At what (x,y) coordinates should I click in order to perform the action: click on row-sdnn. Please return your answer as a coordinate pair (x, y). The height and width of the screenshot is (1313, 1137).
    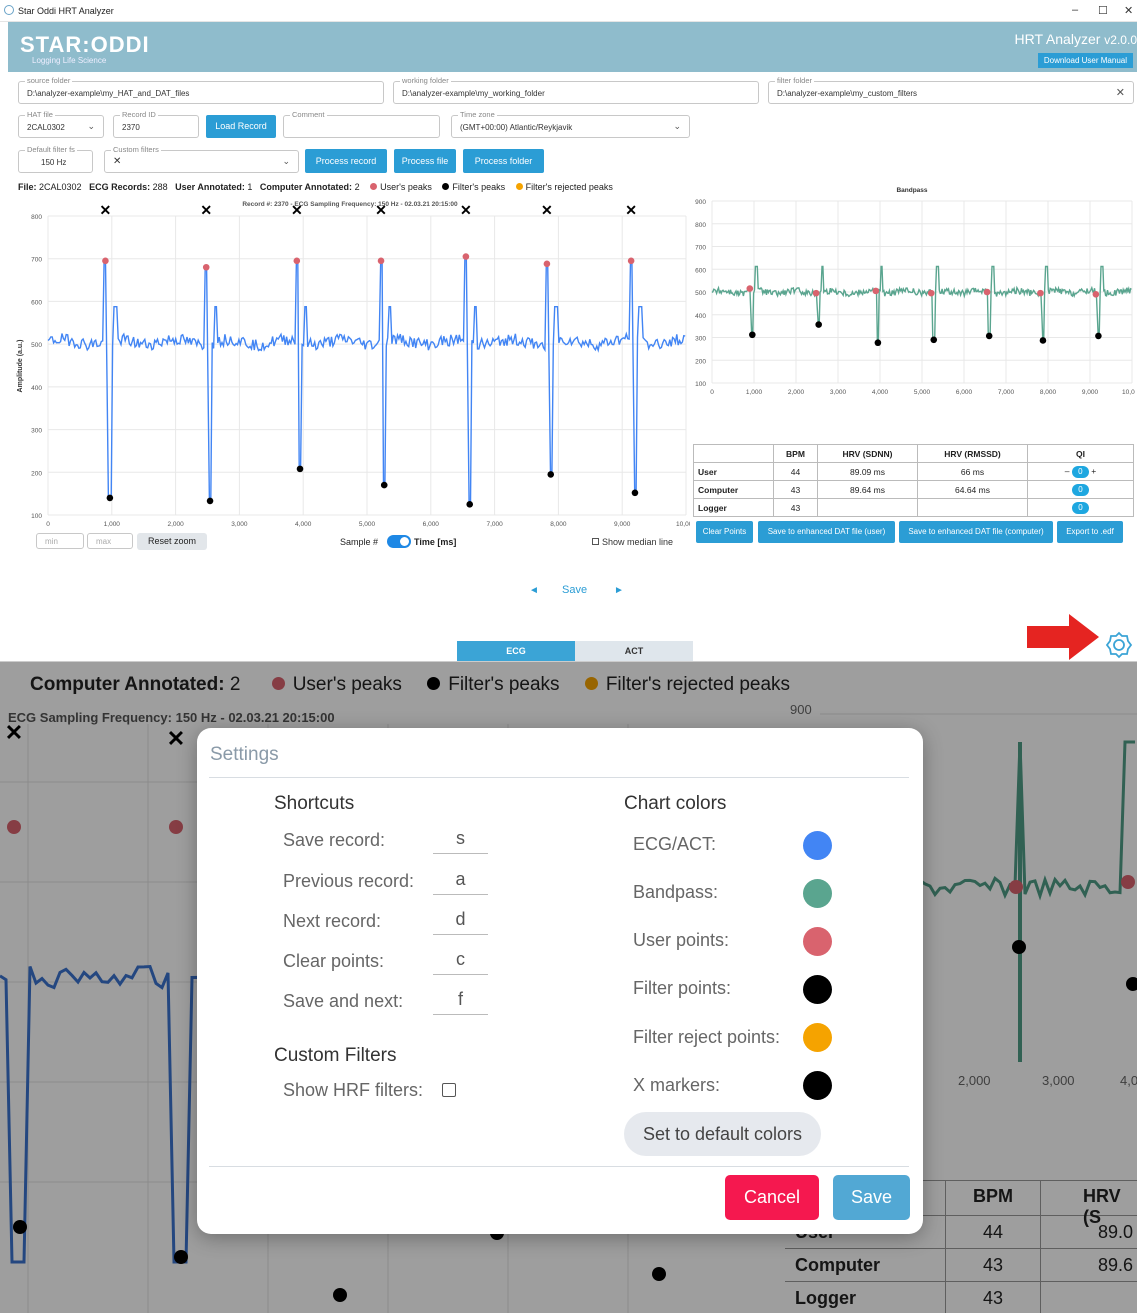
    Looking at the image, I should click on (867, 507).